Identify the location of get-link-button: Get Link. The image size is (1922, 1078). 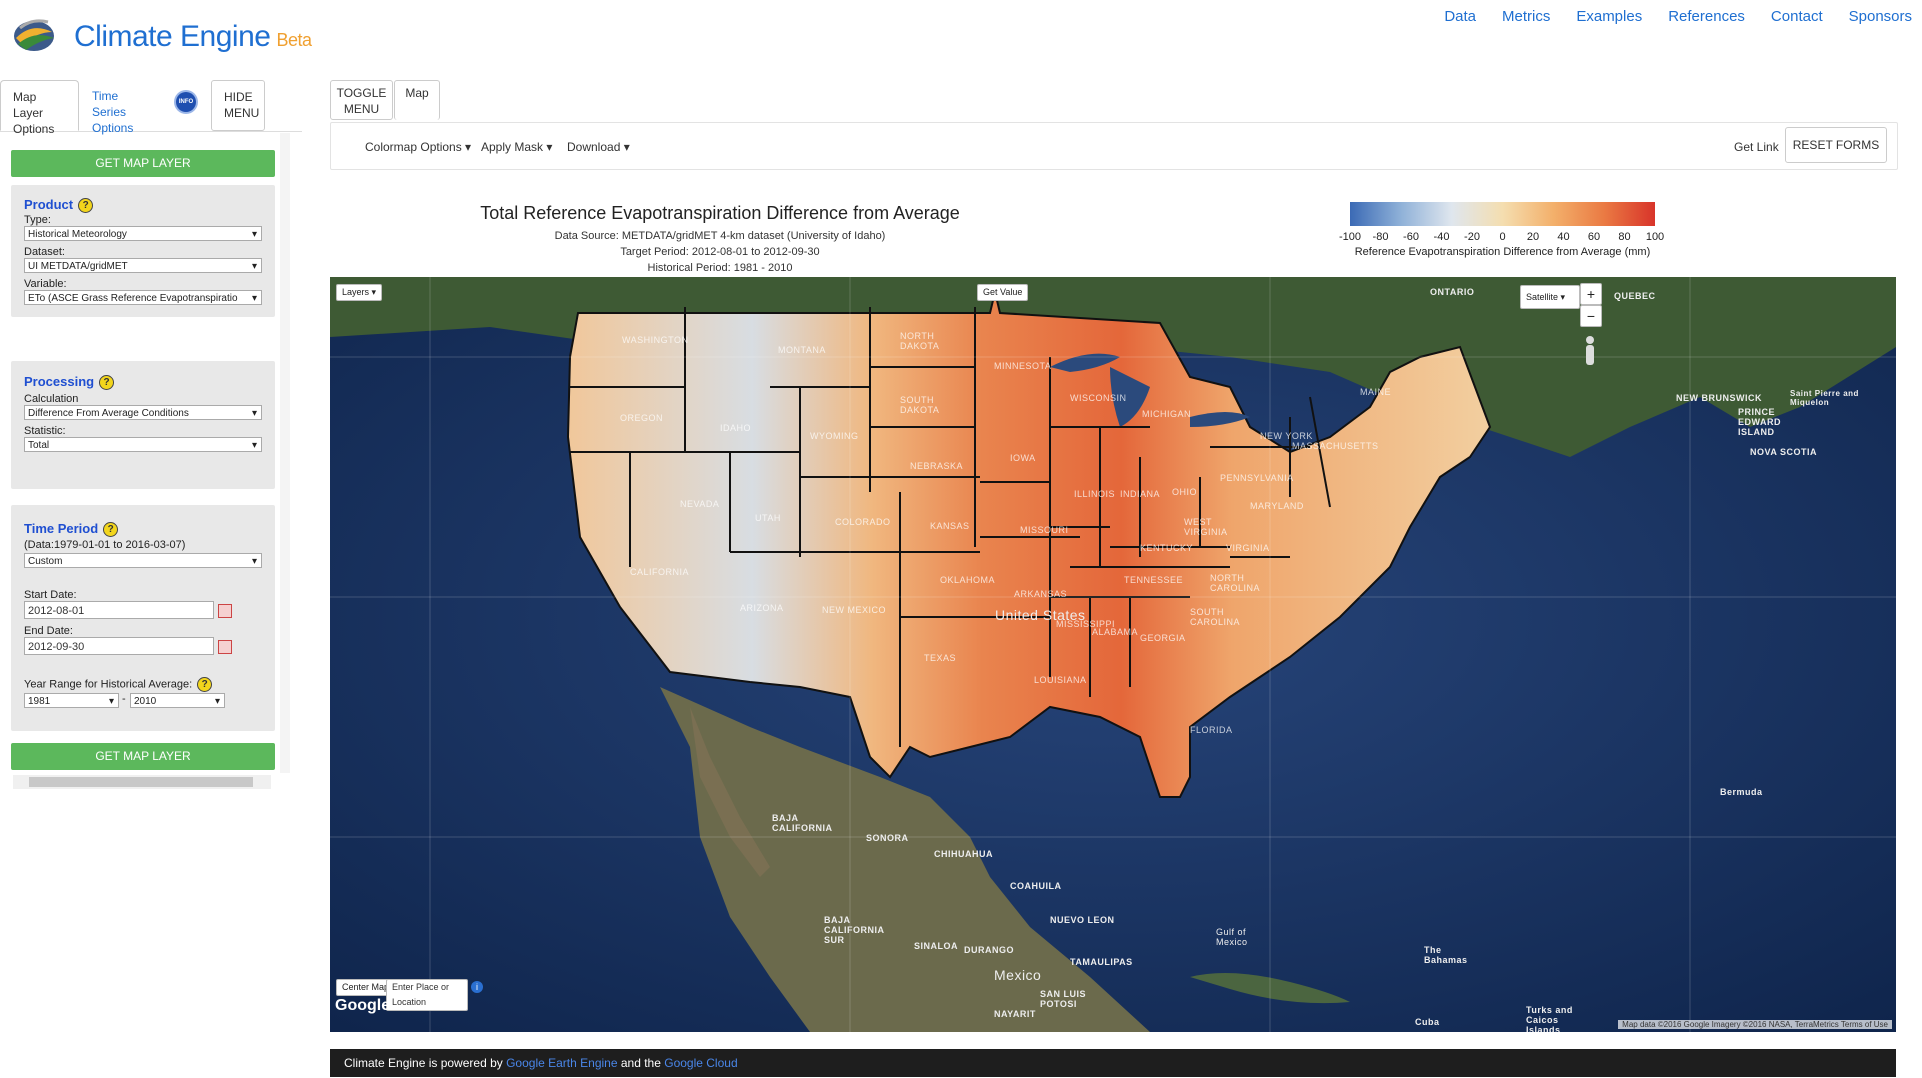
(1756, 147).